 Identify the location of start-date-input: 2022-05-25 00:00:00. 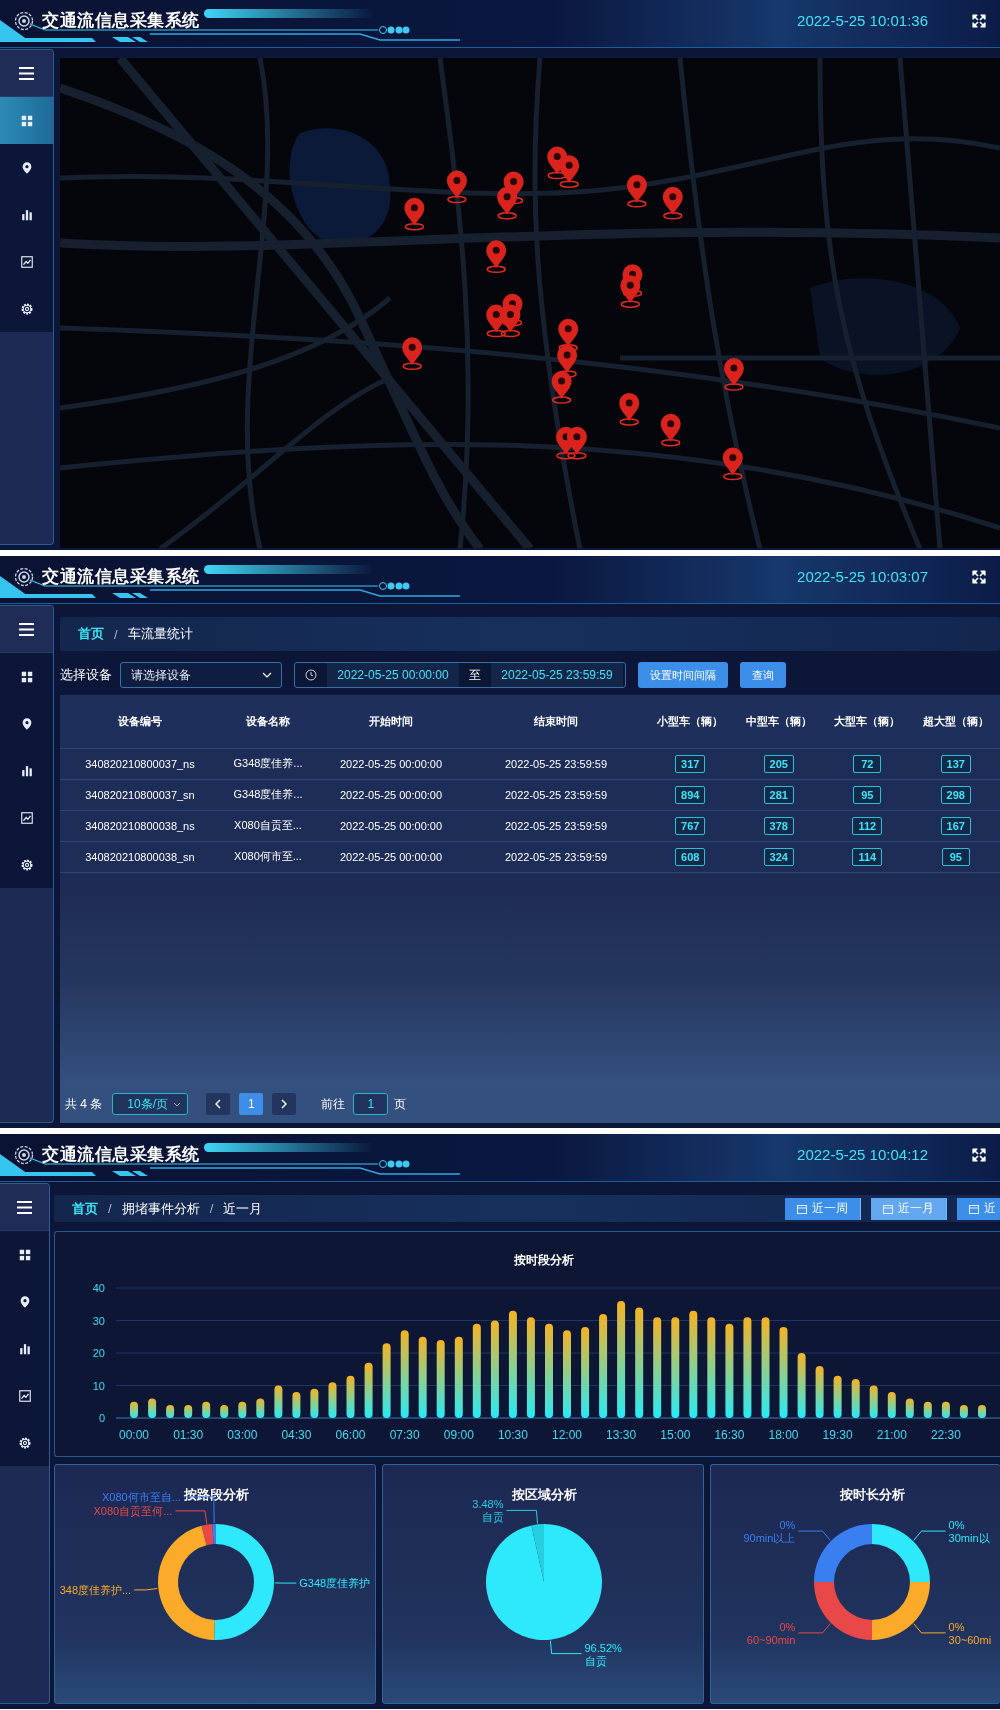
(393, 675).